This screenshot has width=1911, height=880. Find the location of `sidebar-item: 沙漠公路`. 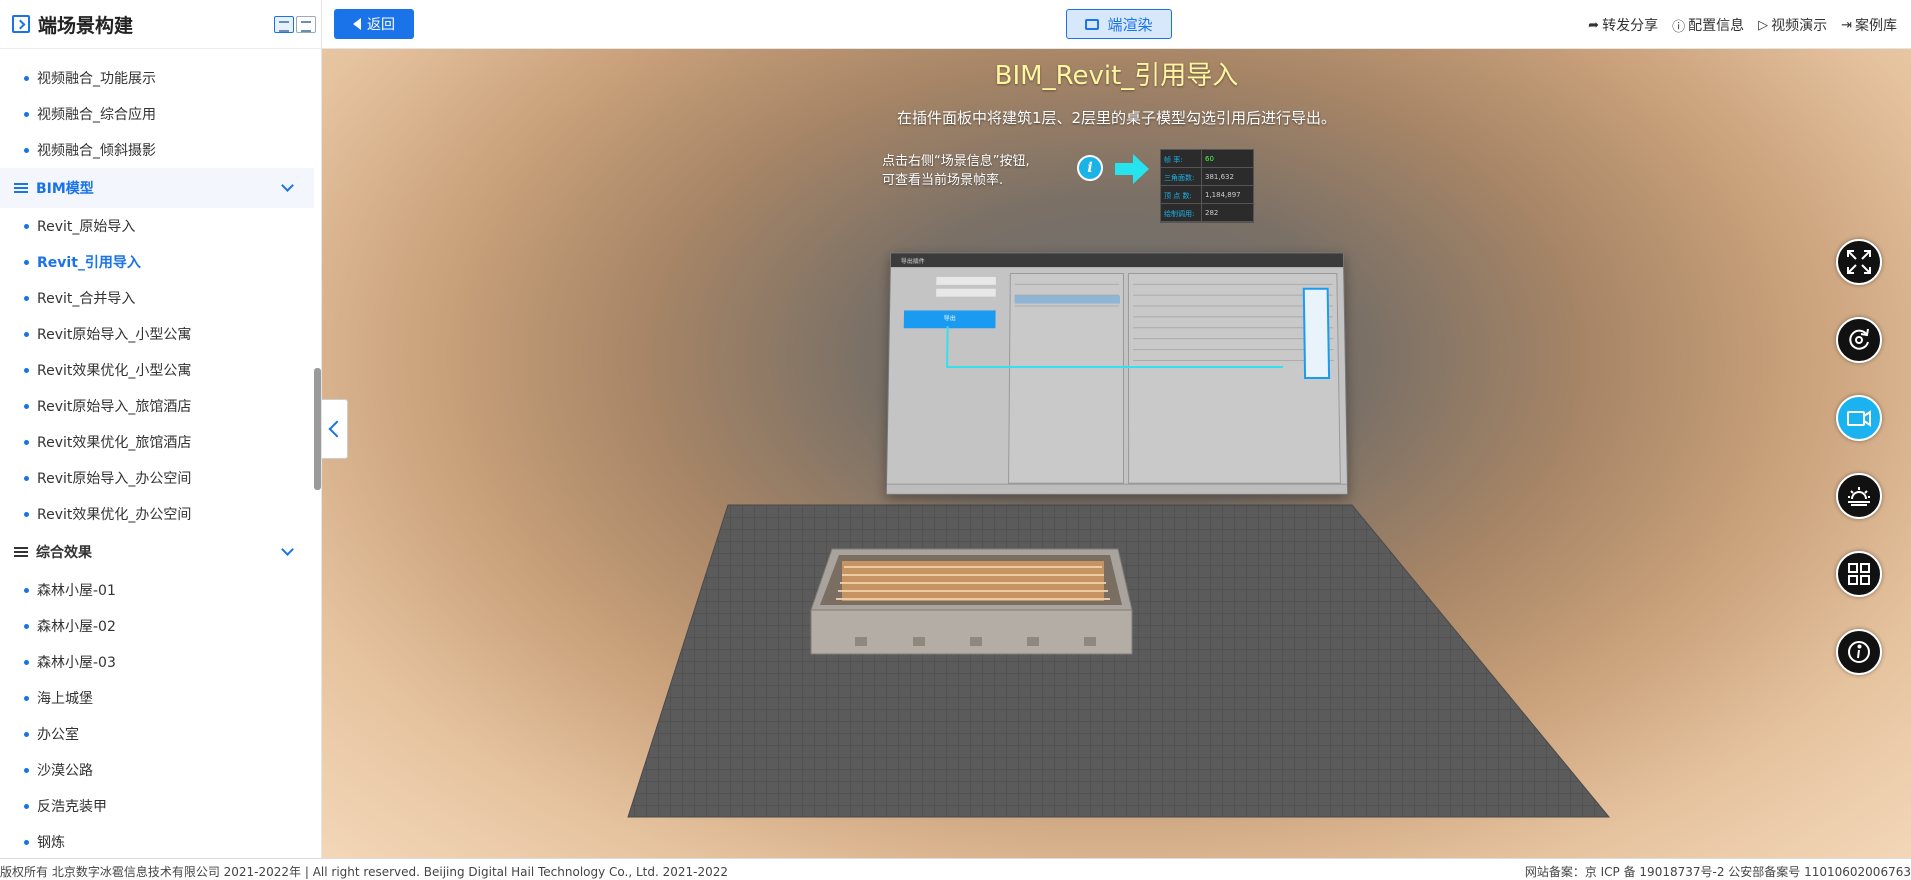

sidebar-item: 沙漠公路 is located at coordinates (157, 770).